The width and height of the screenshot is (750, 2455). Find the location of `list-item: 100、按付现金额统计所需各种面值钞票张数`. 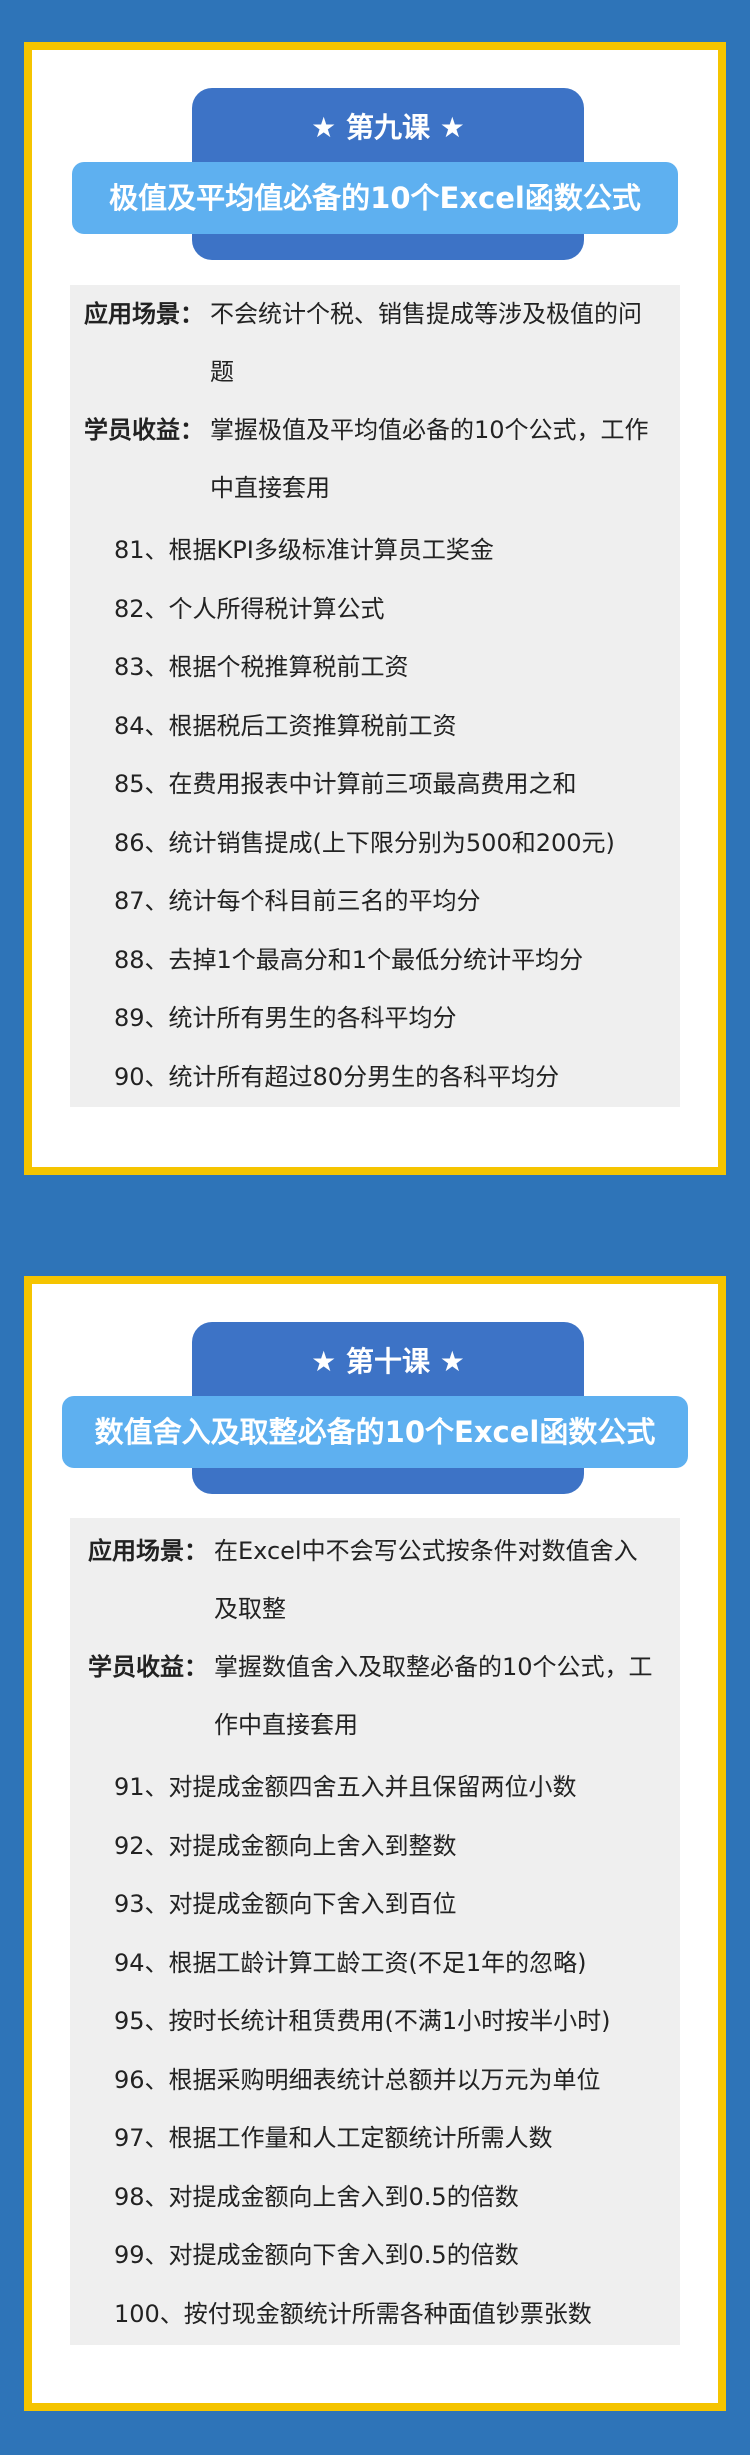

list-item: 100、按付现金额统计所需各种面值钞票张数 is located at coordinates (353, 2313).